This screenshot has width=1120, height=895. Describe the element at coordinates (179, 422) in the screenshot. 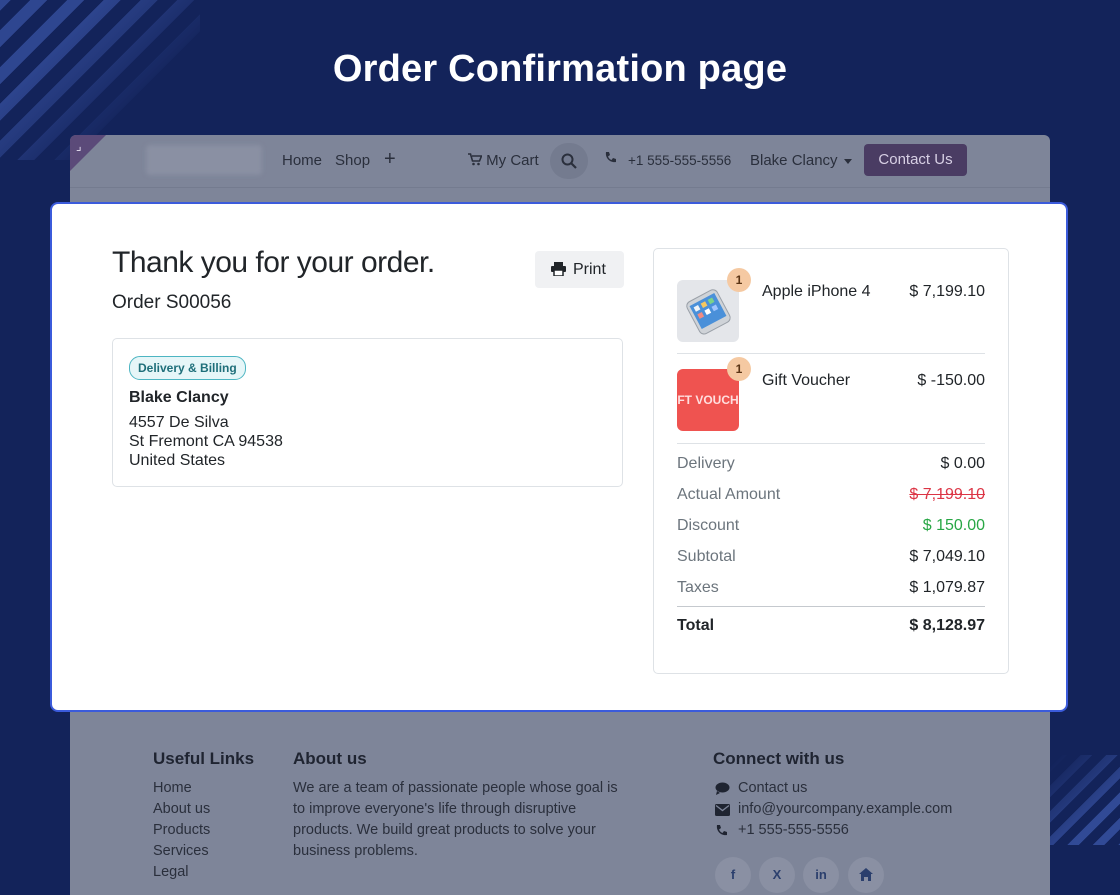

I see `address-line-1: 4557 De Silva` at that location.